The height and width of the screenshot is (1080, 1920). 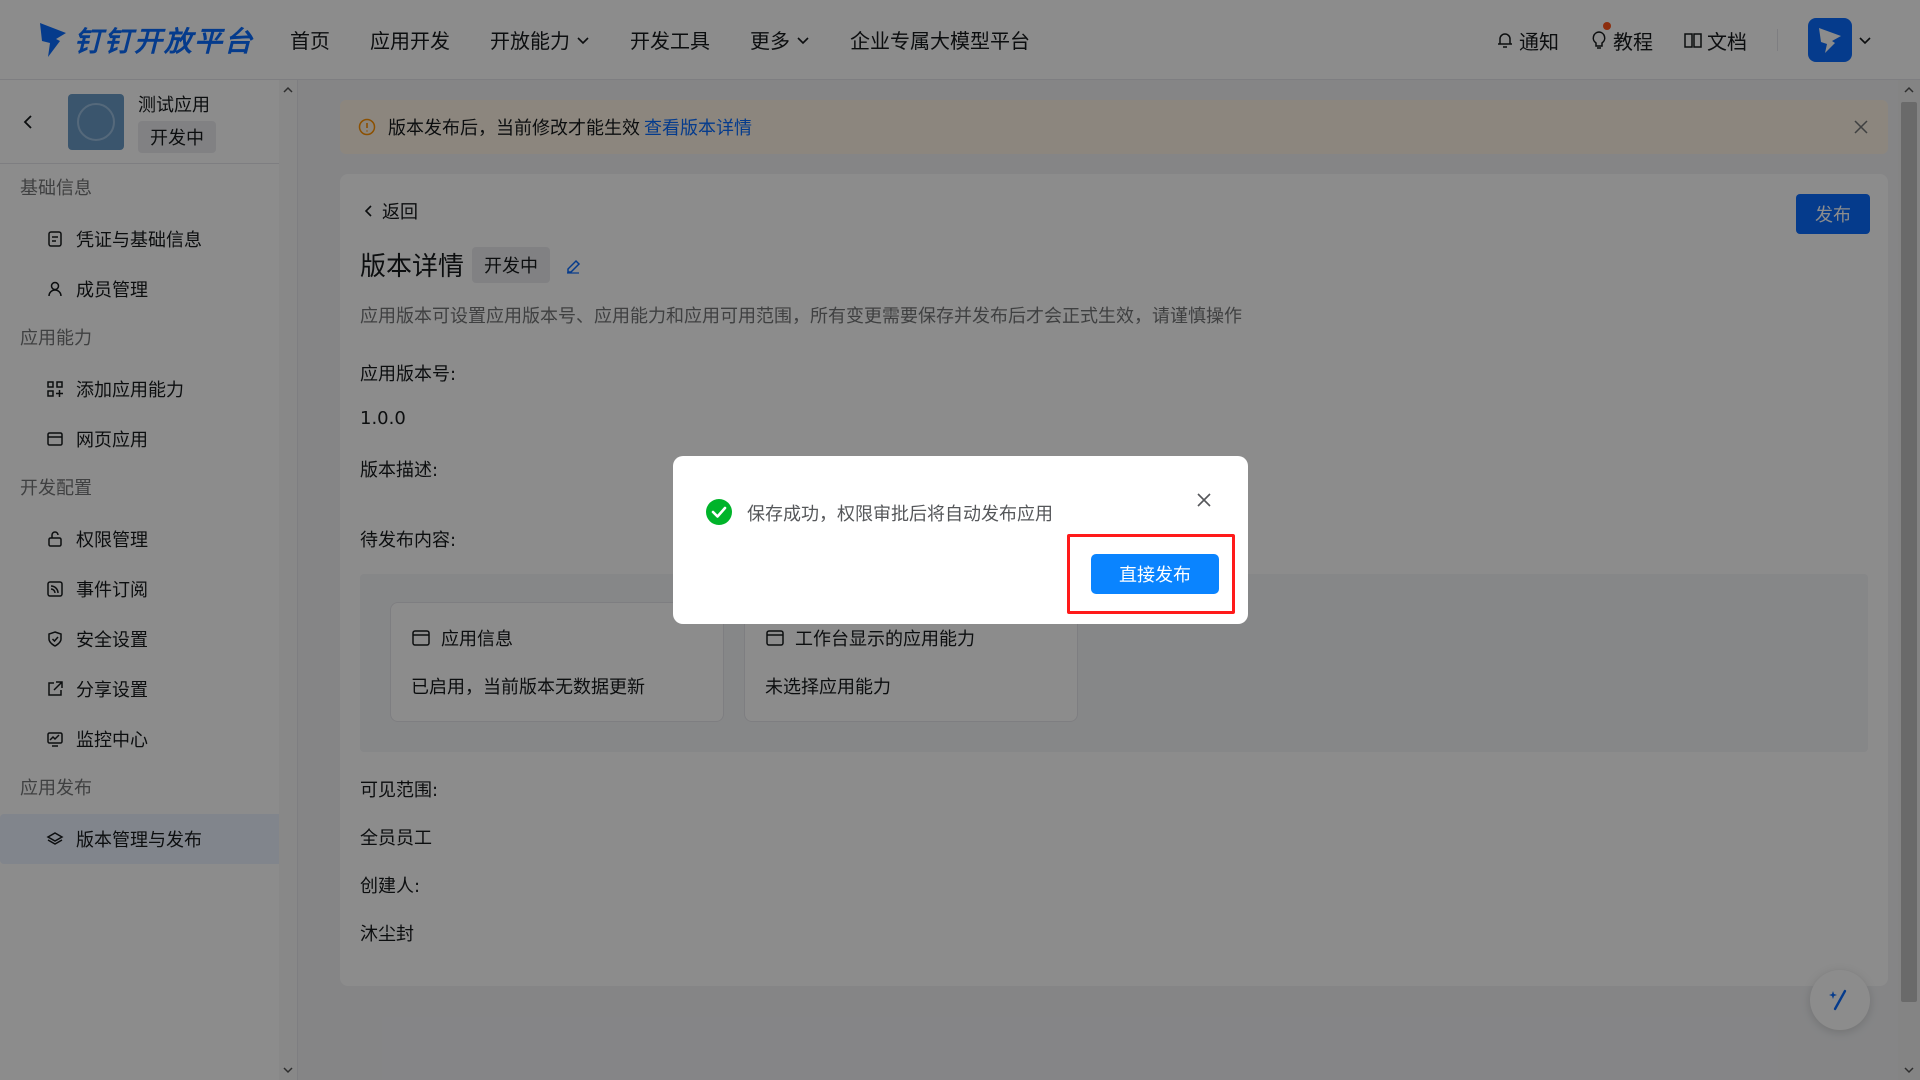 I want to click on save-success-dialog: 保存成功，权限审批后将自动发布应用 直接发布, so click(x=960, y=540).